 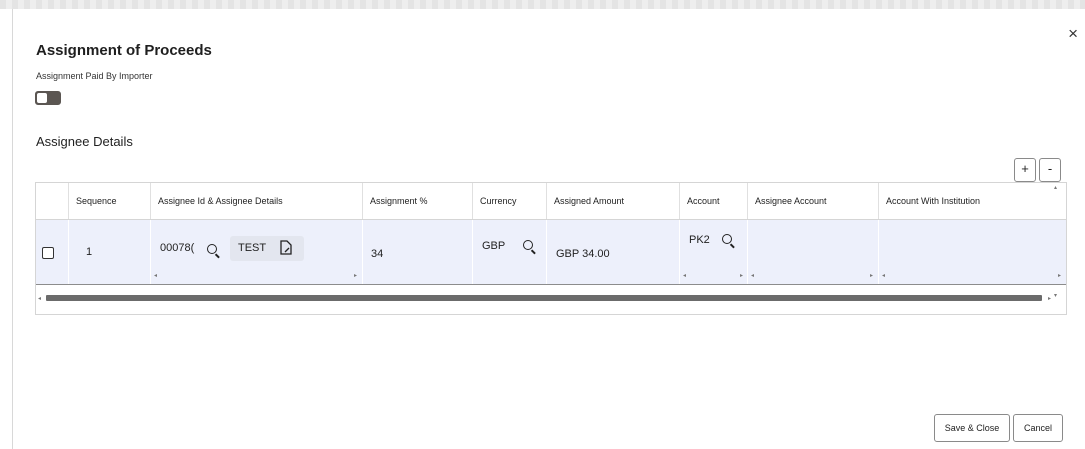 What do you see at coordinates (727, 239) in the screenshot?
I see `account-search-icon` at bounding box center [727, 239].